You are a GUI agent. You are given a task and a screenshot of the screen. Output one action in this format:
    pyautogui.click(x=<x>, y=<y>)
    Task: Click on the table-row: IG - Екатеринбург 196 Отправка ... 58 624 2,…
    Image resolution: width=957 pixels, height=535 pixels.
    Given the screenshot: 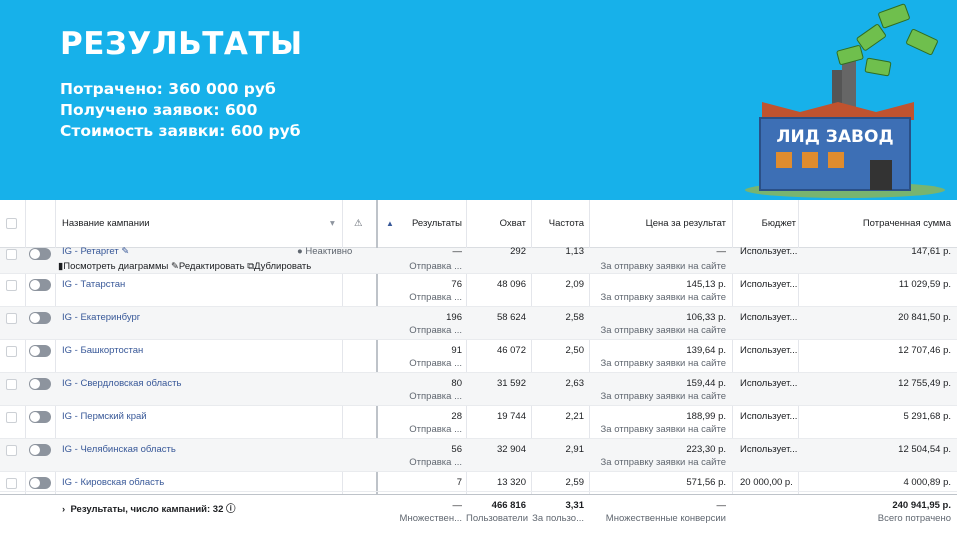 What is the action you would take?
    pyautogui.click(x=478, y=323)
    